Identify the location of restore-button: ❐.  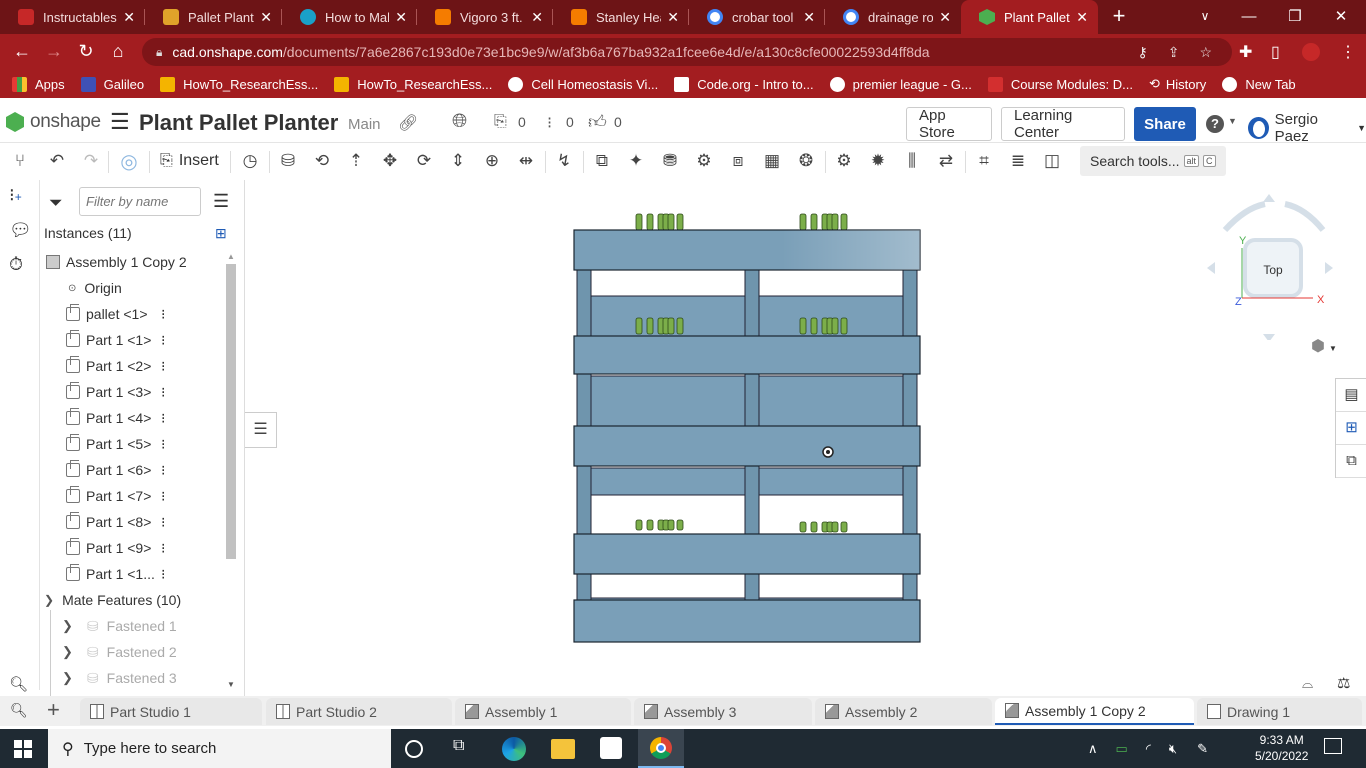
(1295, 16).